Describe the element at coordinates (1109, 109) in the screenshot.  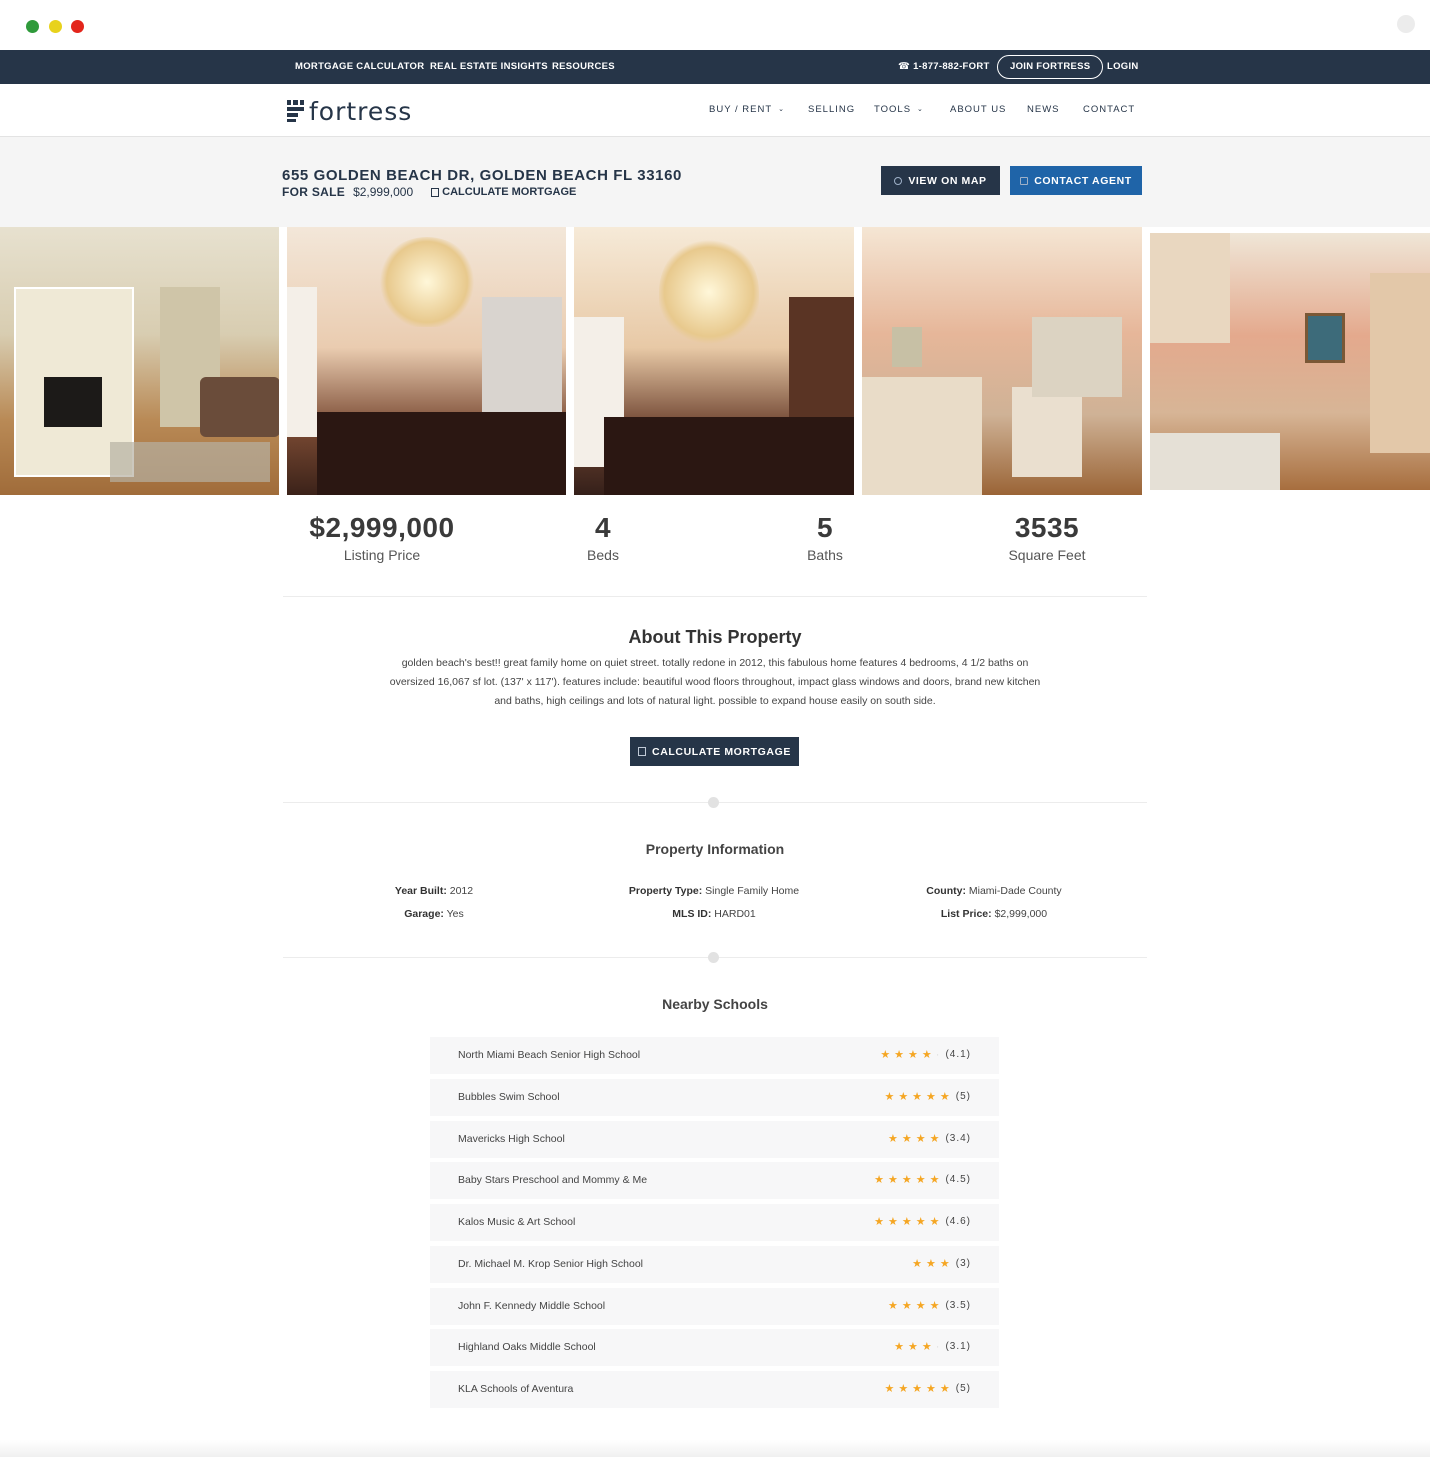
I see `nav-item-contact: CONTACT` at that location.